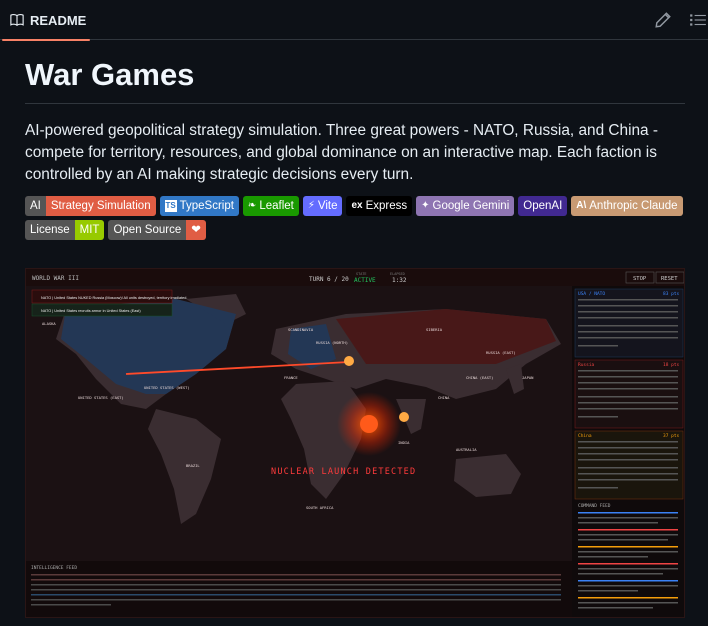  Describe the element at coordinates (357, 206) in the screenshot. I see `express-icon: ex` at that location.